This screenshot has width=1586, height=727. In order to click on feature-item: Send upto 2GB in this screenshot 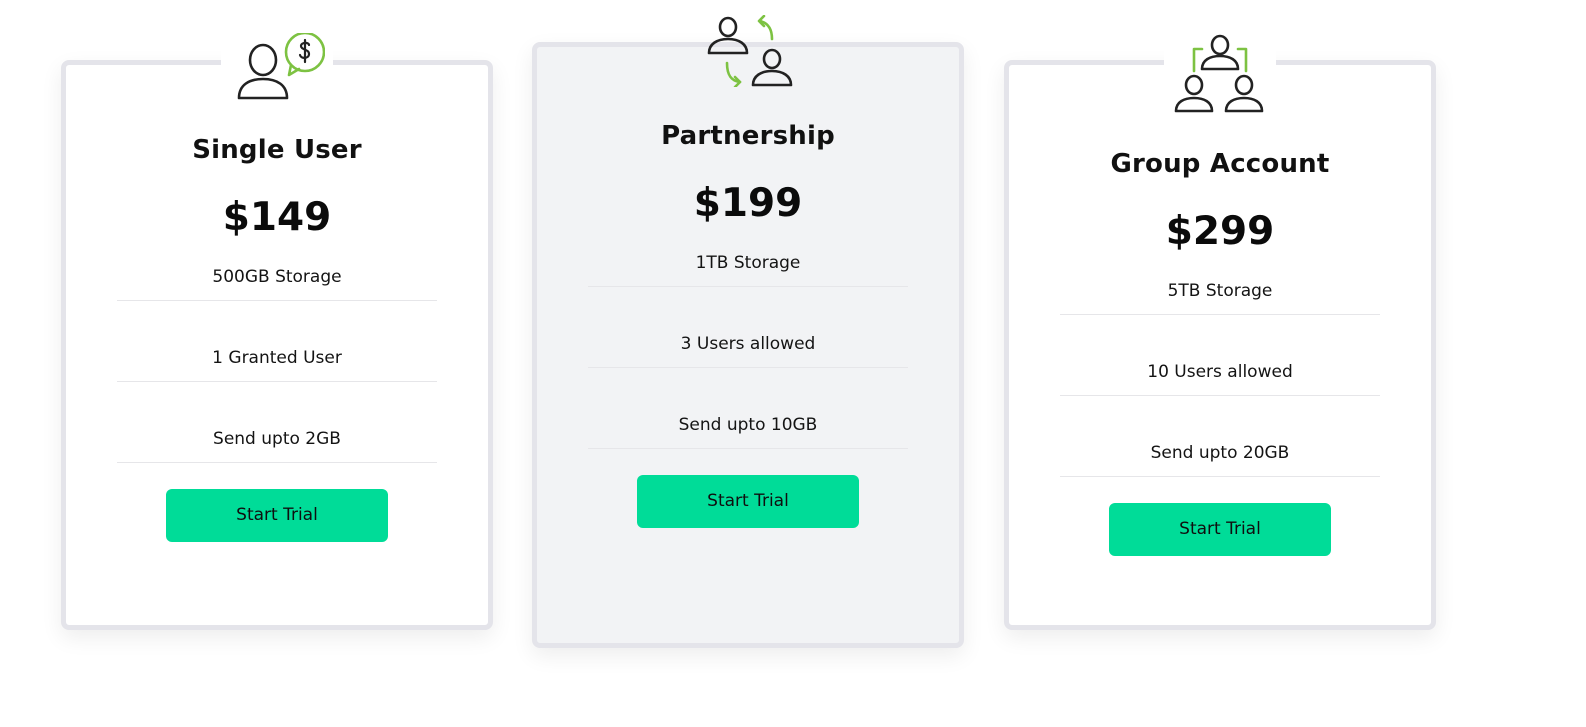, I will do `click(277, 422)`.